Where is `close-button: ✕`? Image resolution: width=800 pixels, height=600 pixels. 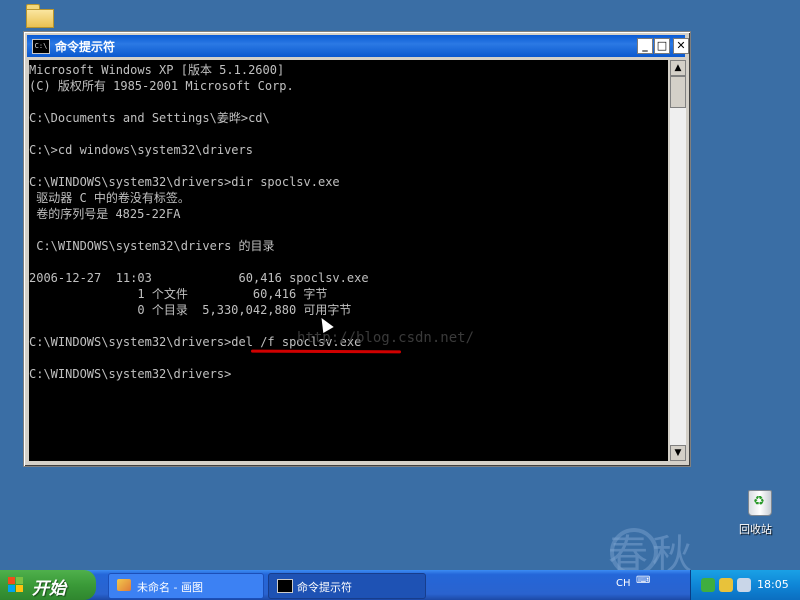
close-button: ✕ is located at coordinates (681, 46).